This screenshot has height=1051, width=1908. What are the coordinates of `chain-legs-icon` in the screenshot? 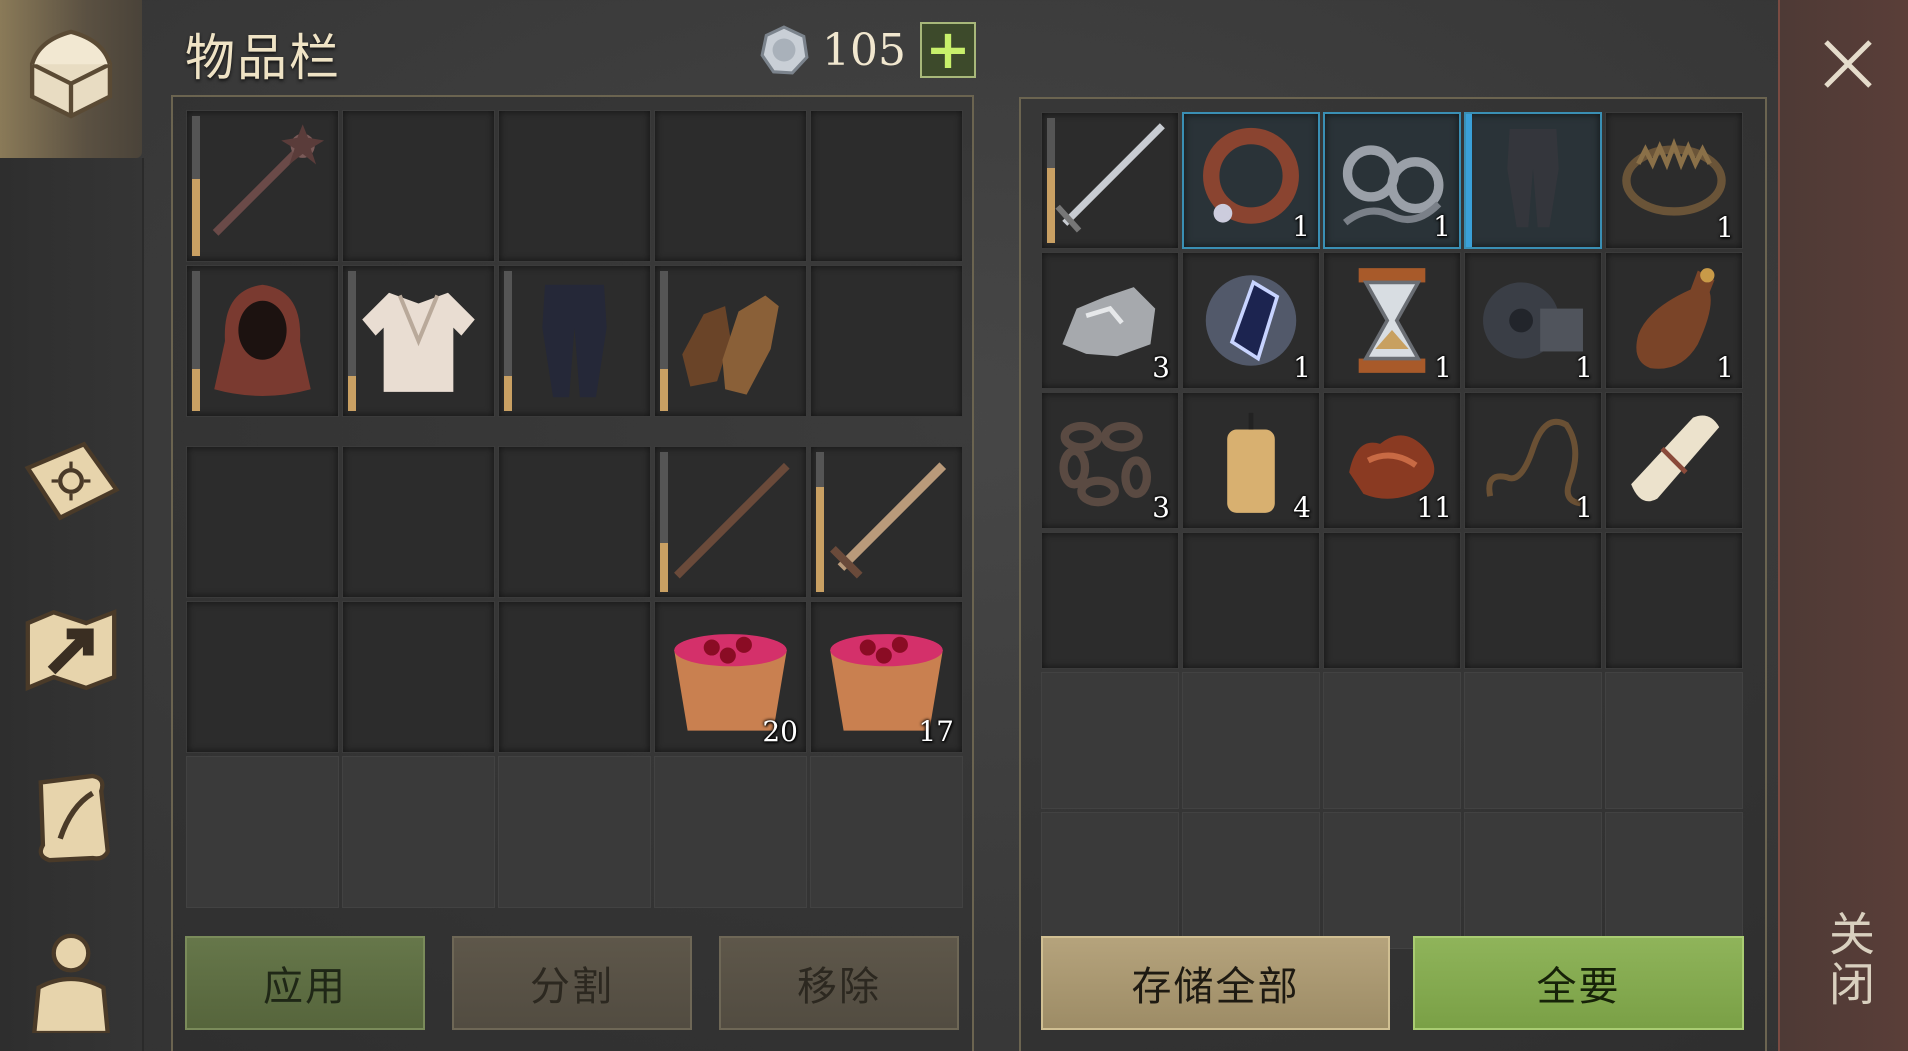 It's located at (1533, 180).